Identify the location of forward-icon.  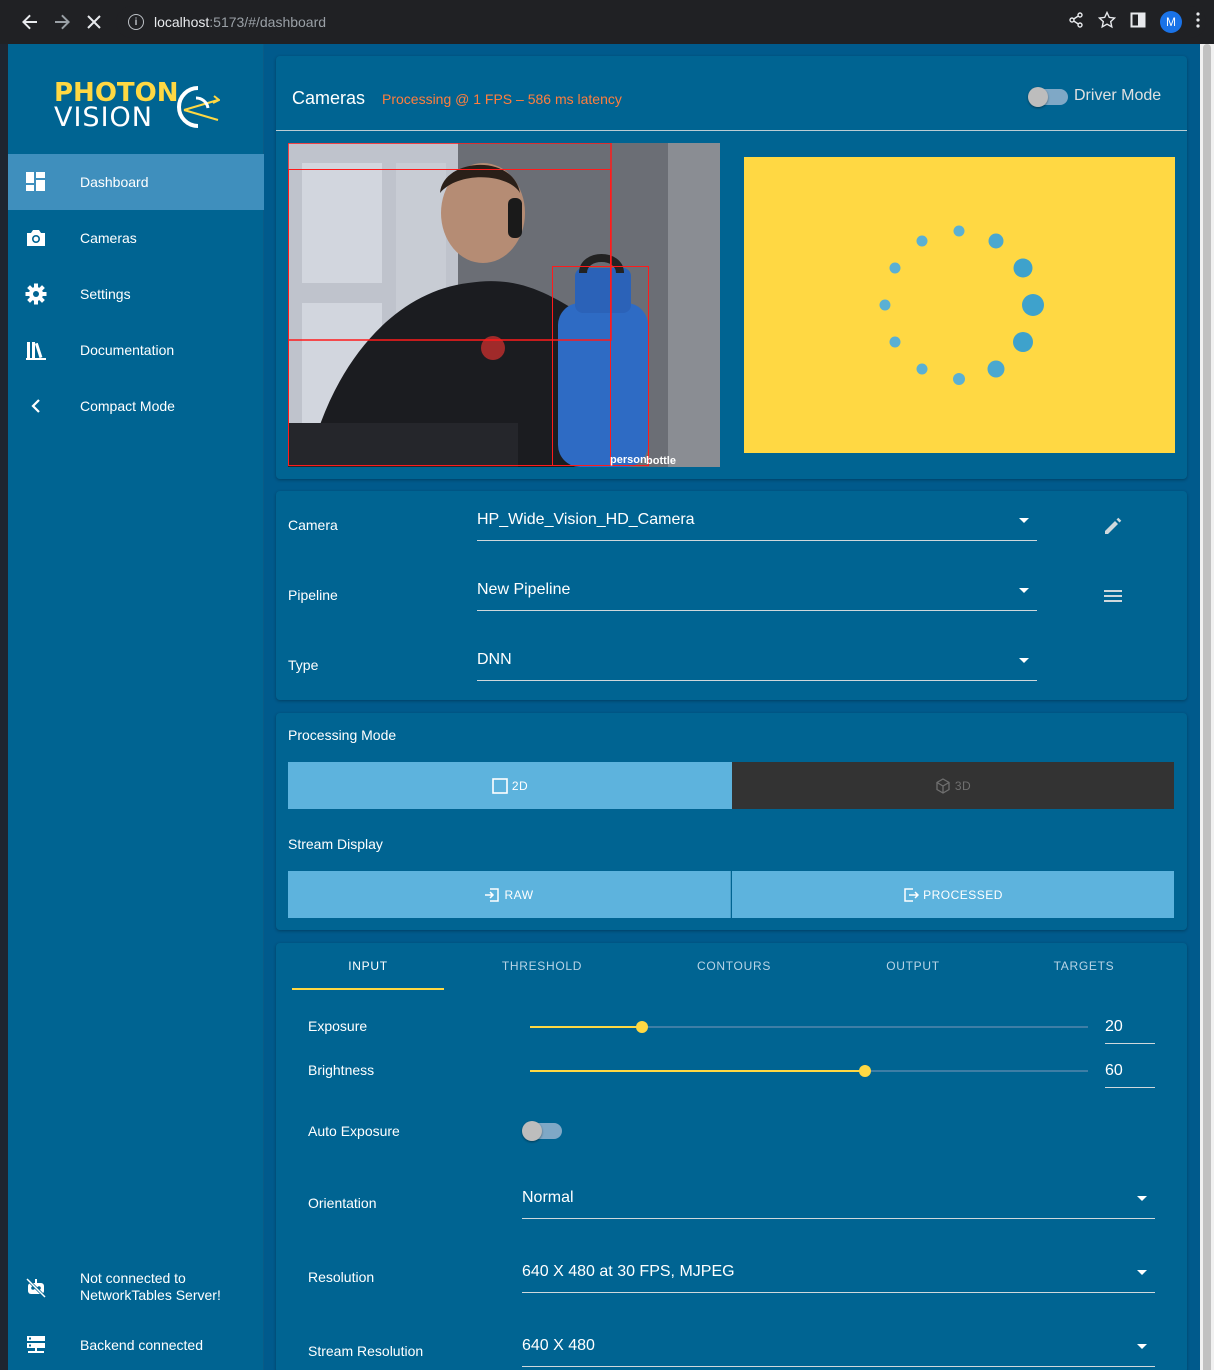
(62, 22).